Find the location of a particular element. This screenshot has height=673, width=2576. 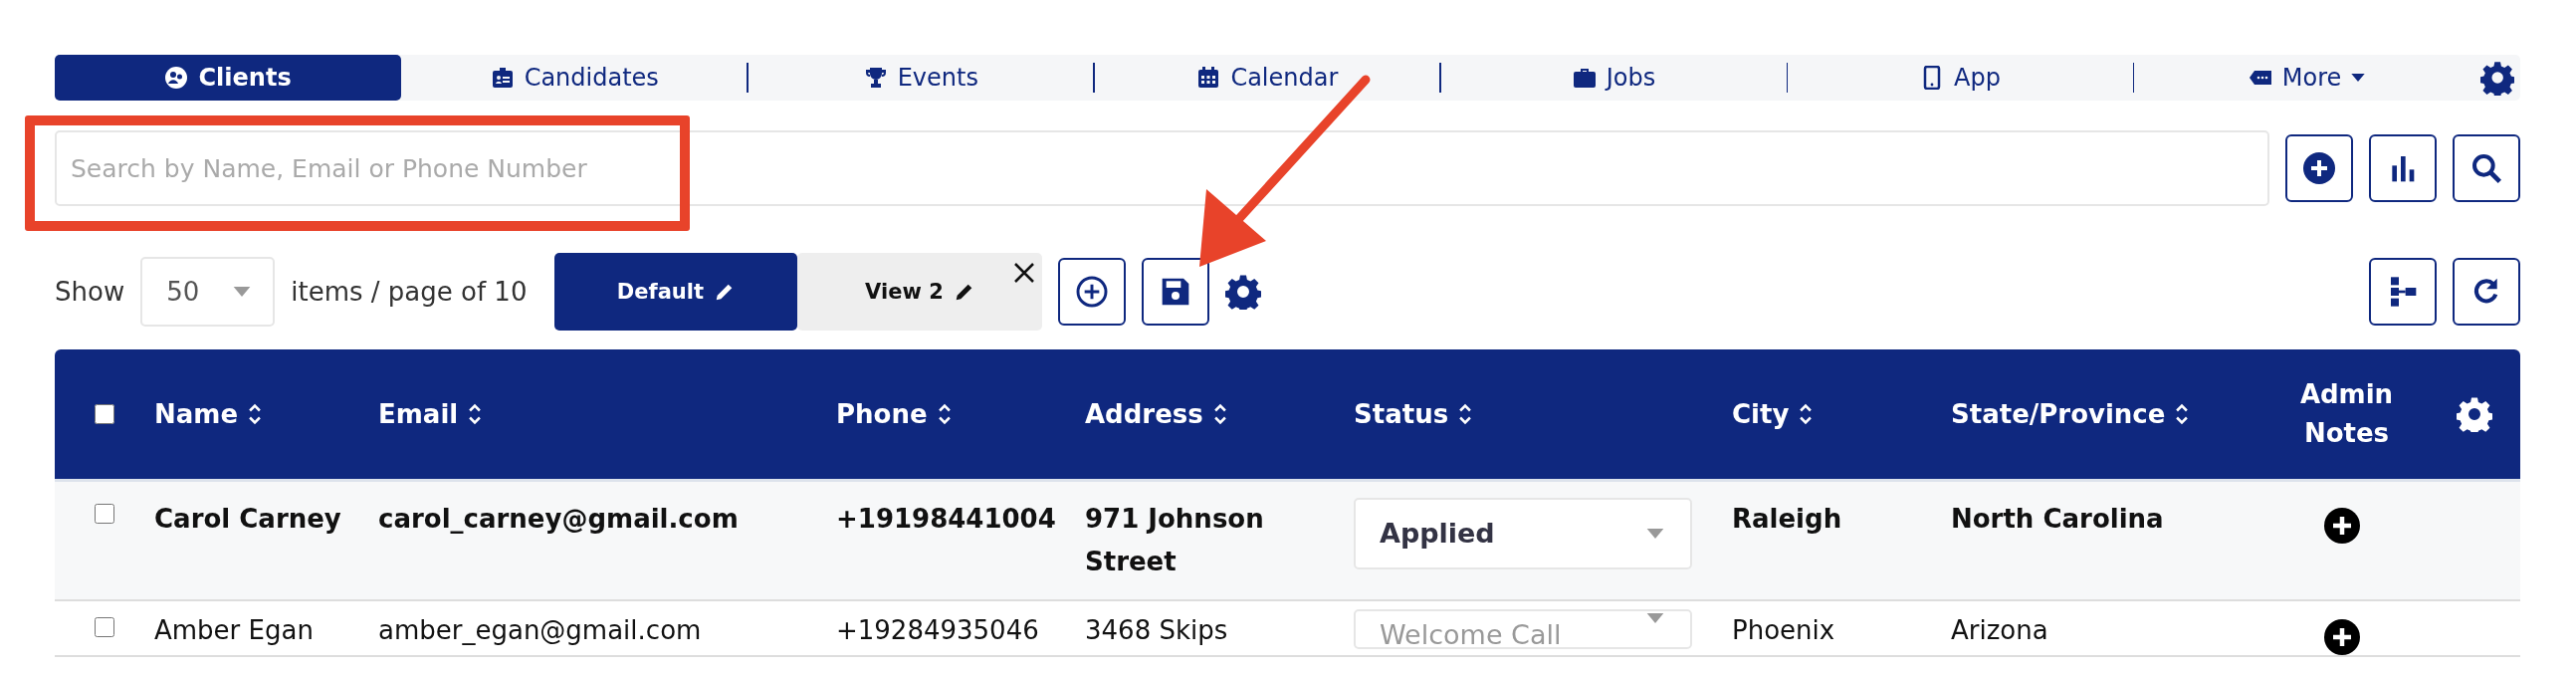

column-header: Email is located at coordinates (418, 414).